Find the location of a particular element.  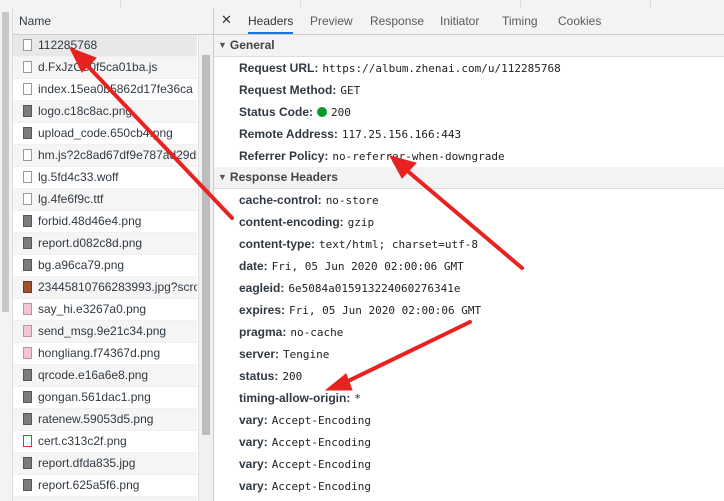

request-row: forbid.48d46e4.png is located at coordinates (105, 222).